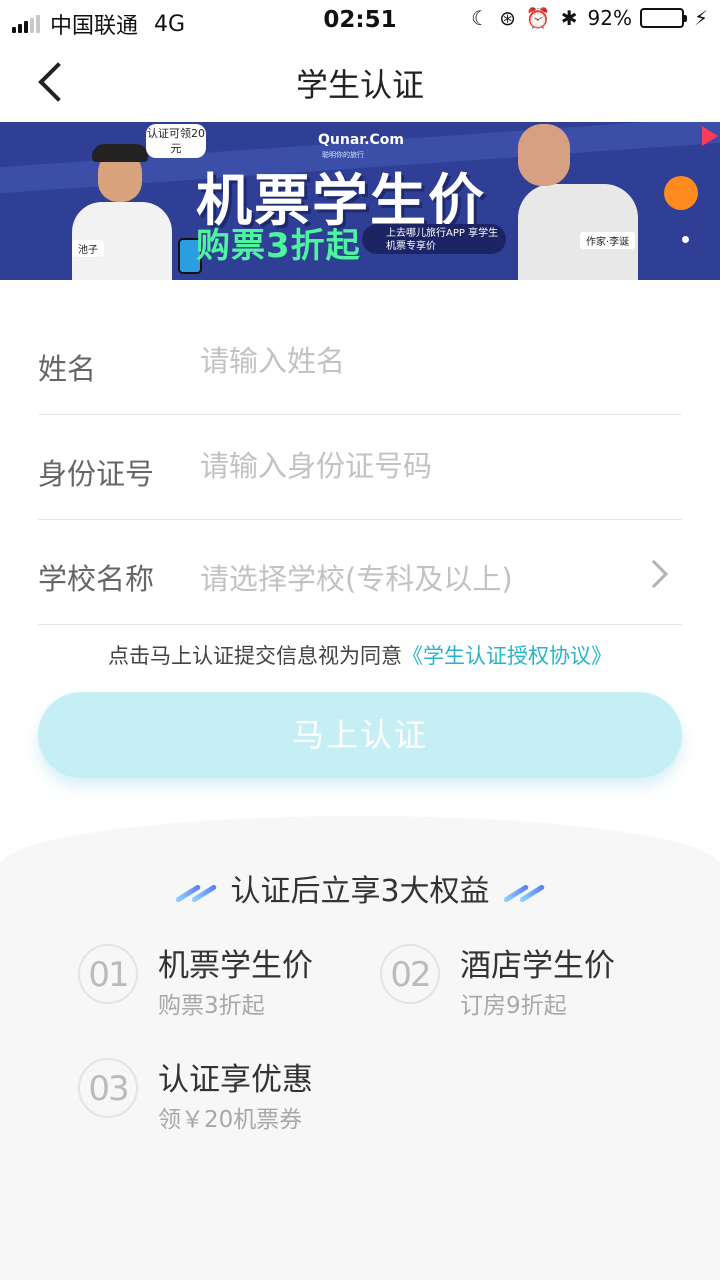 This screenshot has width=720, height=1280. I want to click on benefit-number: 03, so click(108, 1088).